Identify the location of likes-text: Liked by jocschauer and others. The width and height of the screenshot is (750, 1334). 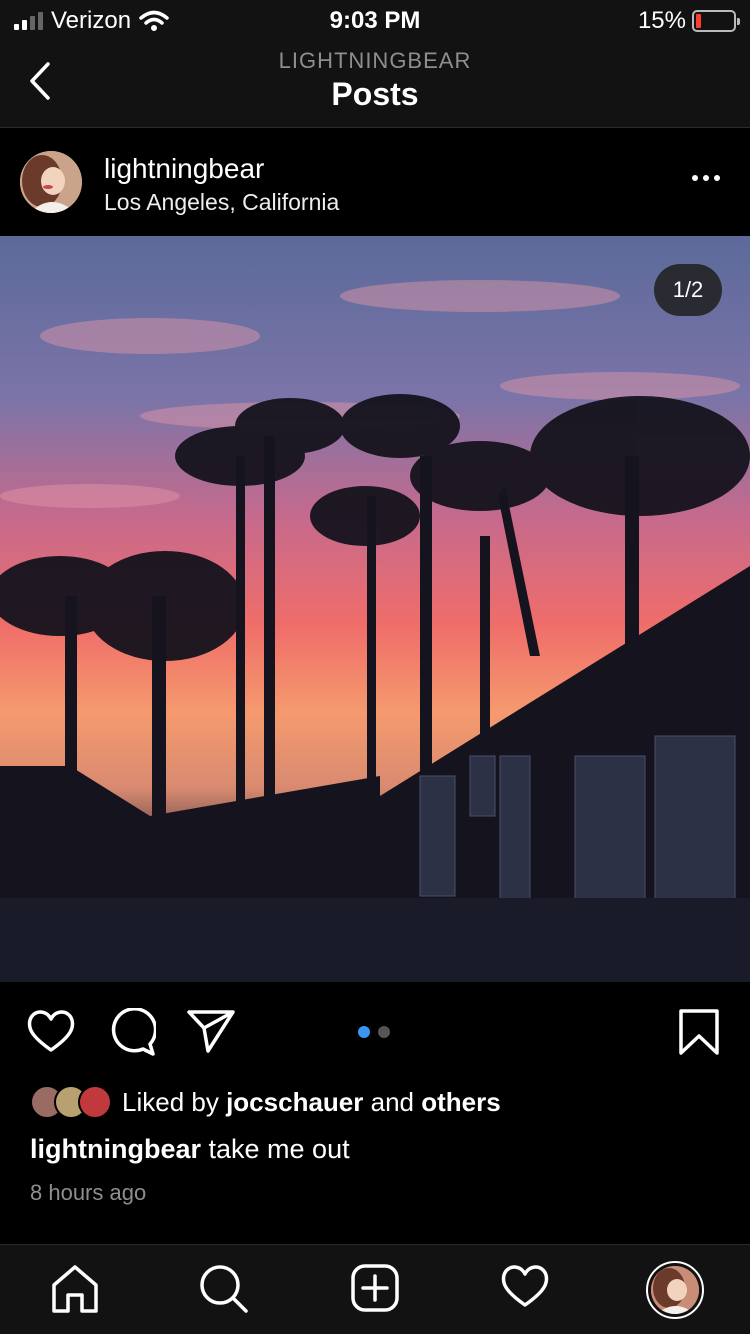
(311, 1102).